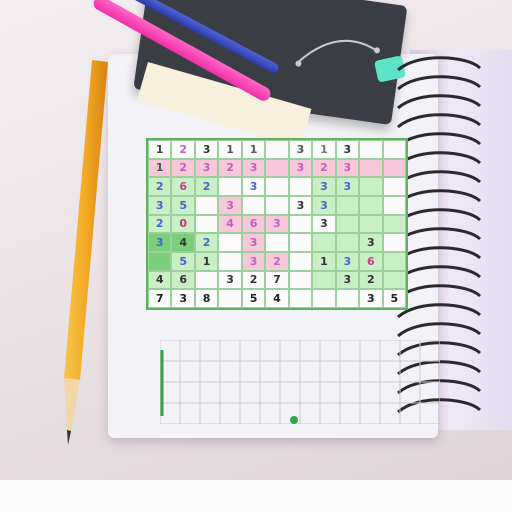  What do you see at coordinates (294, 420) in the screenshot?
I see `graph-dot` at bounding box center [294, 420].